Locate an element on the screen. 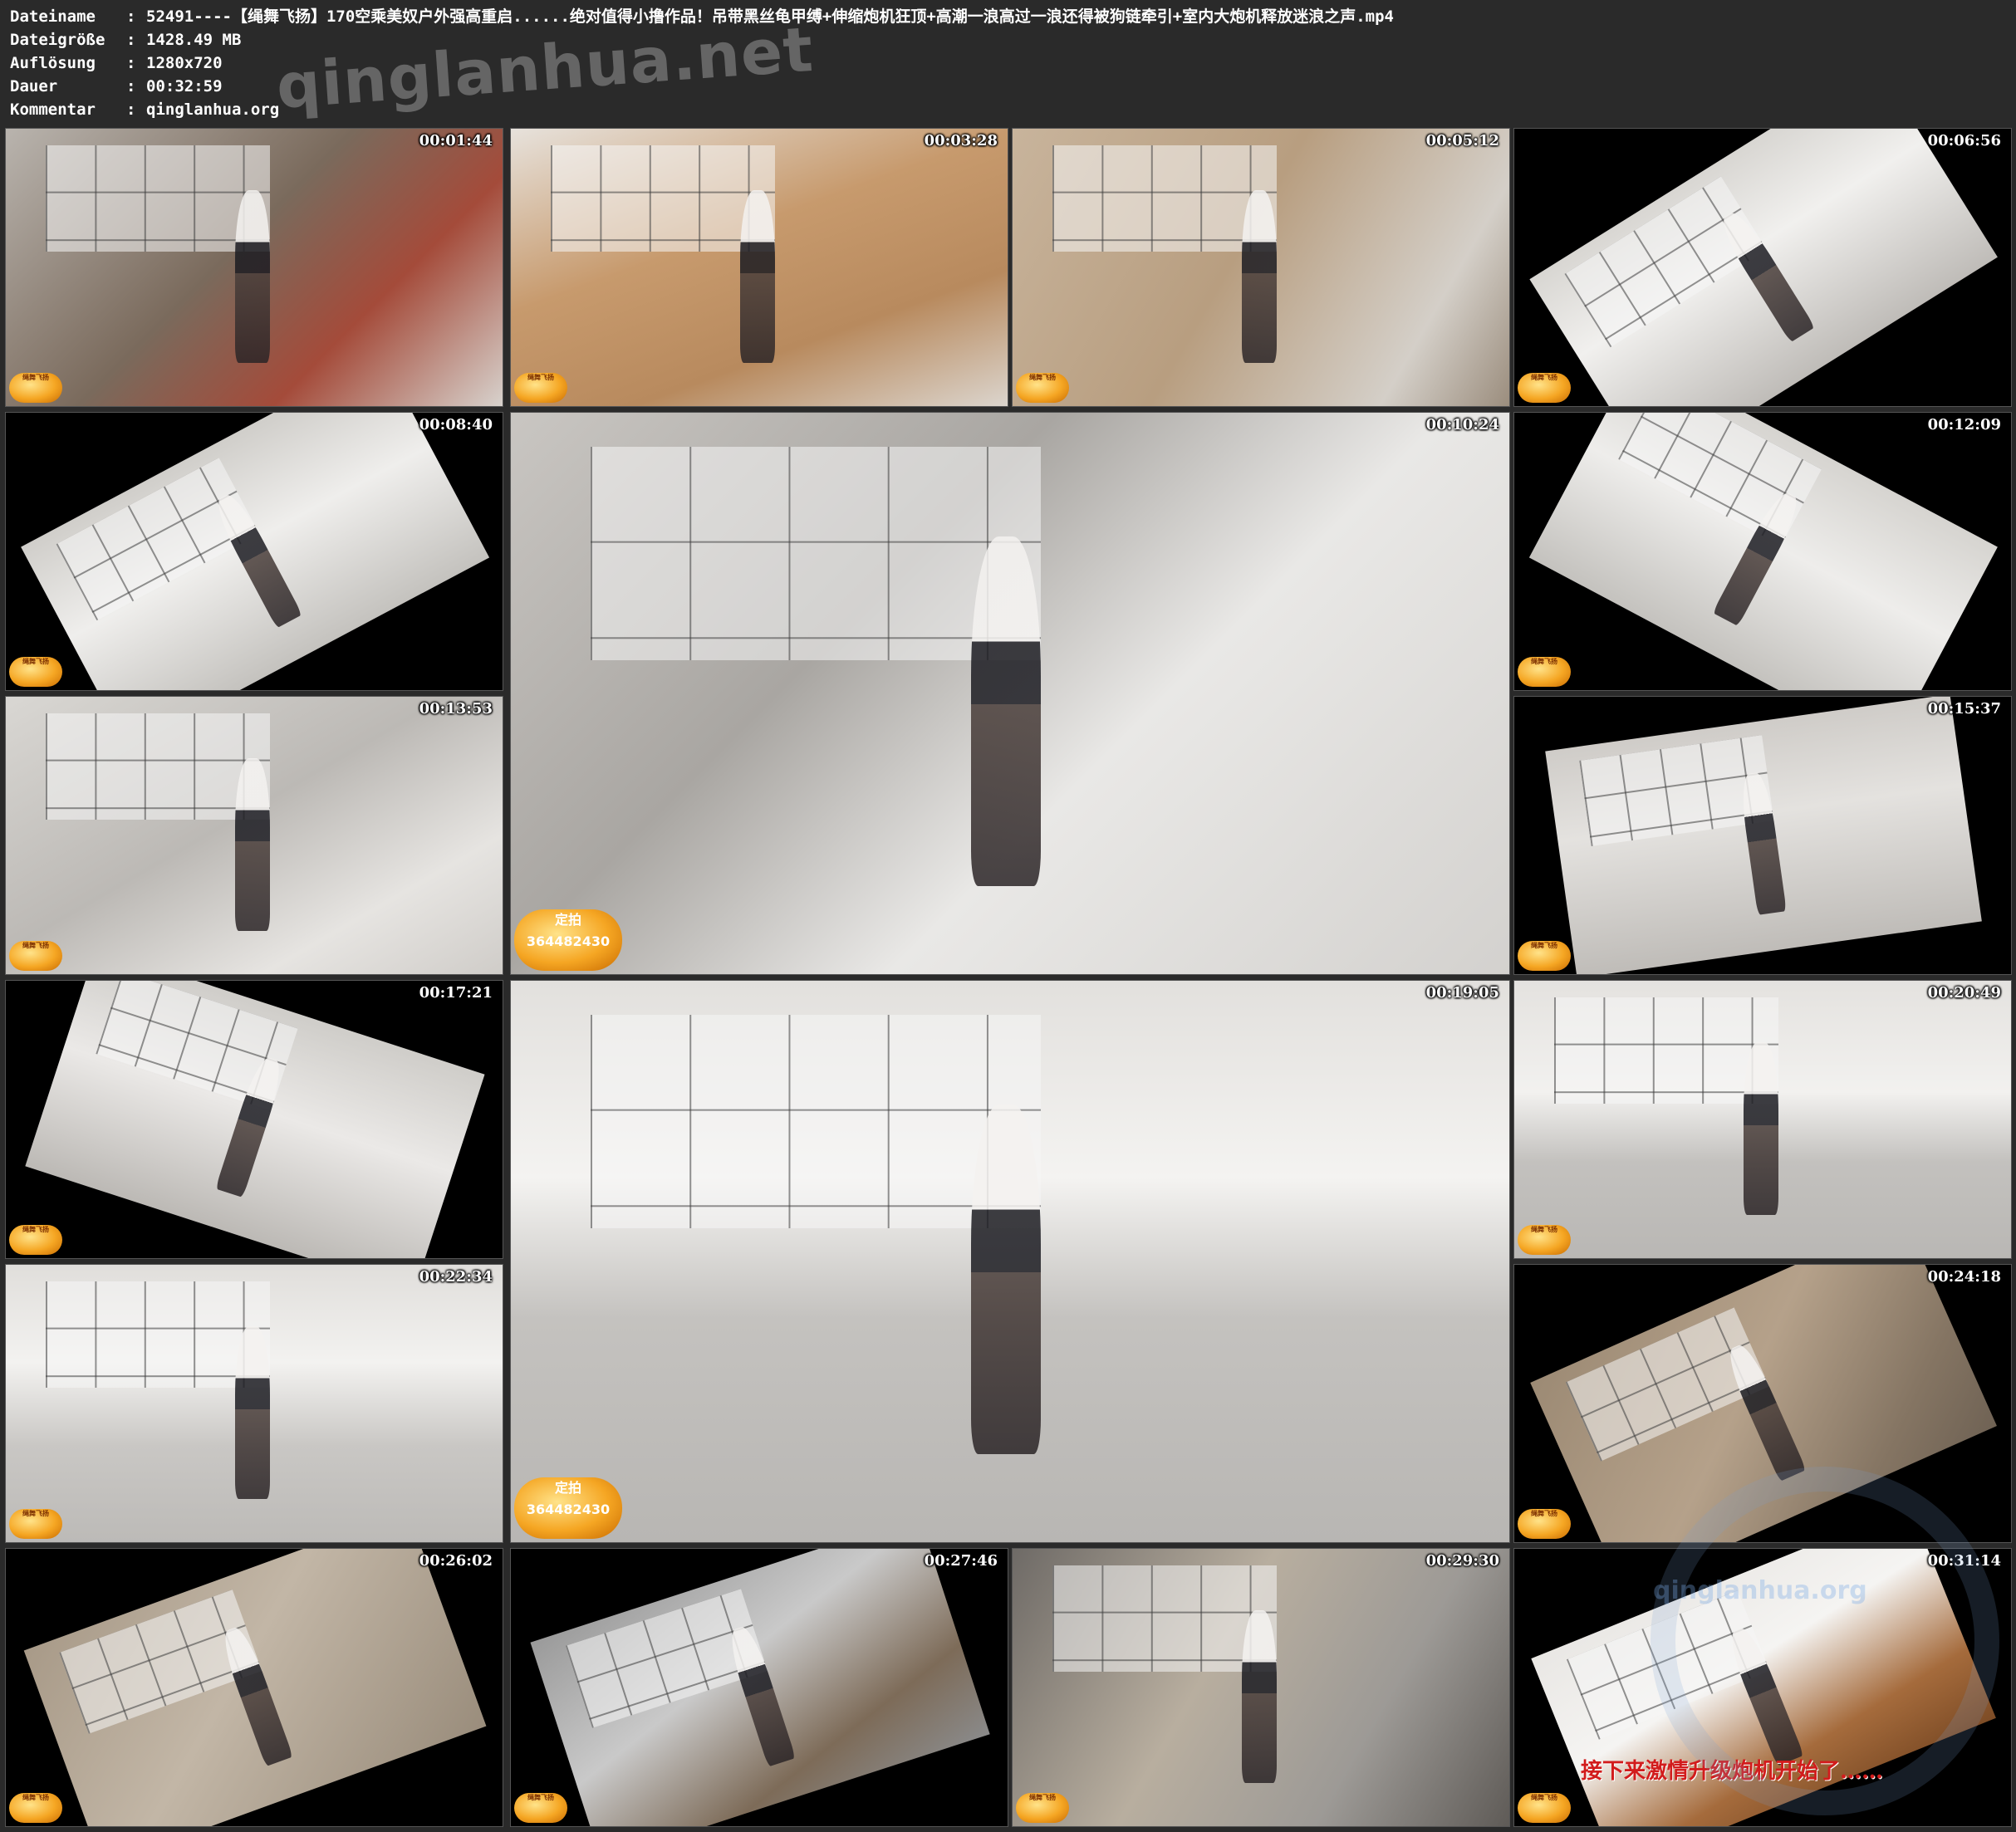  video-thumbnail: 00:26:02 绳舞飞扬 is located at coordinates (254, 1687).